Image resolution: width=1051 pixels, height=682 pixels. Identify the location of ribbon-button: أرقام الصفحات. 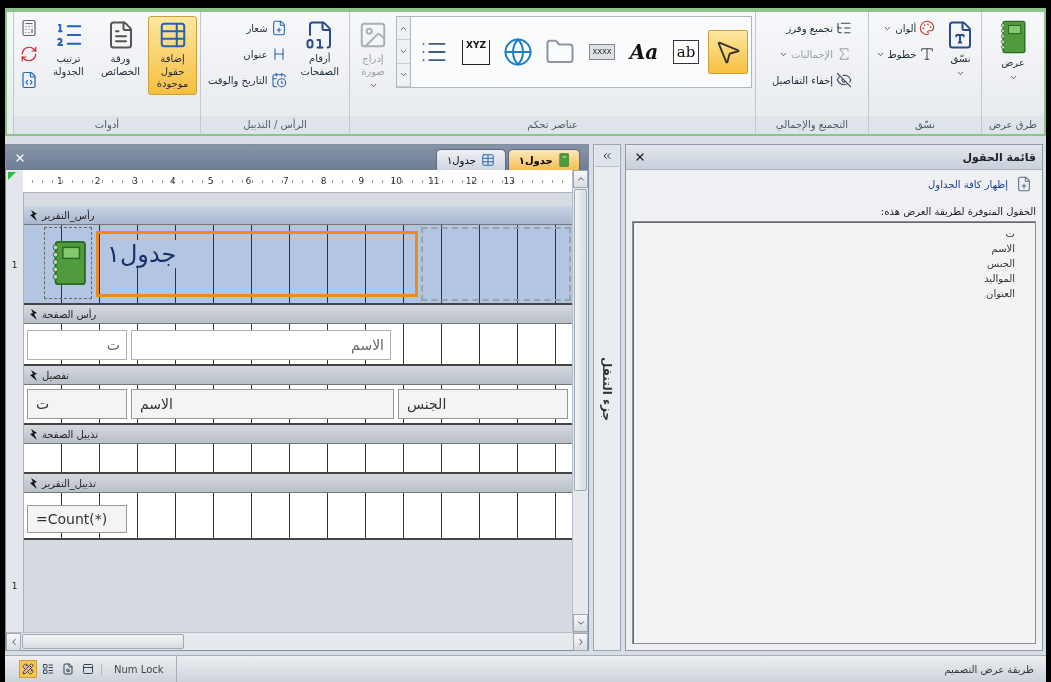
(319, 49).